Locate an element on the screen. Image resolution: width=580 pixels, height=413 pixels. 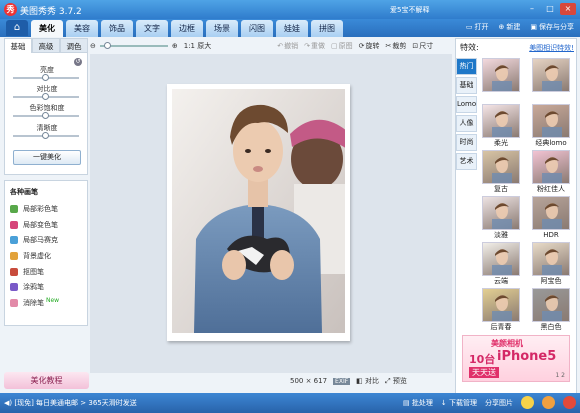
preview-button: ⤢ 预览 is located at coordinates (396, 381).